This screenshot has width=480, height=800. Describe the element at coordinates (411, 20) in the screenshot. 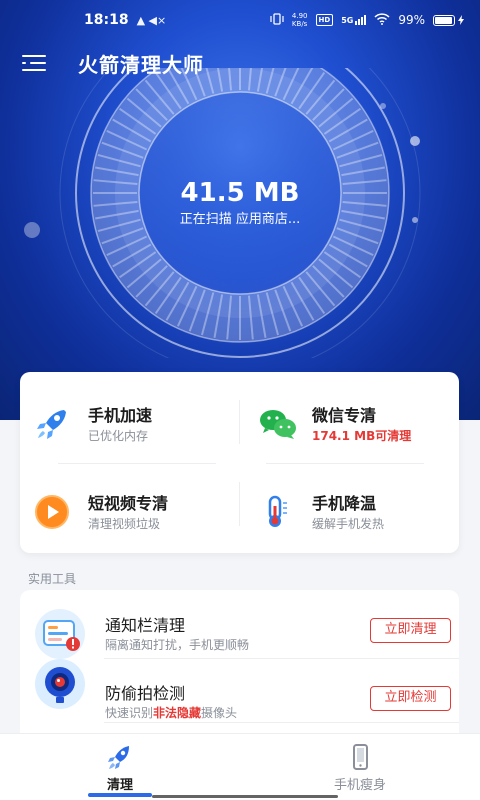

I see `battery-percent: 99%` at that location.